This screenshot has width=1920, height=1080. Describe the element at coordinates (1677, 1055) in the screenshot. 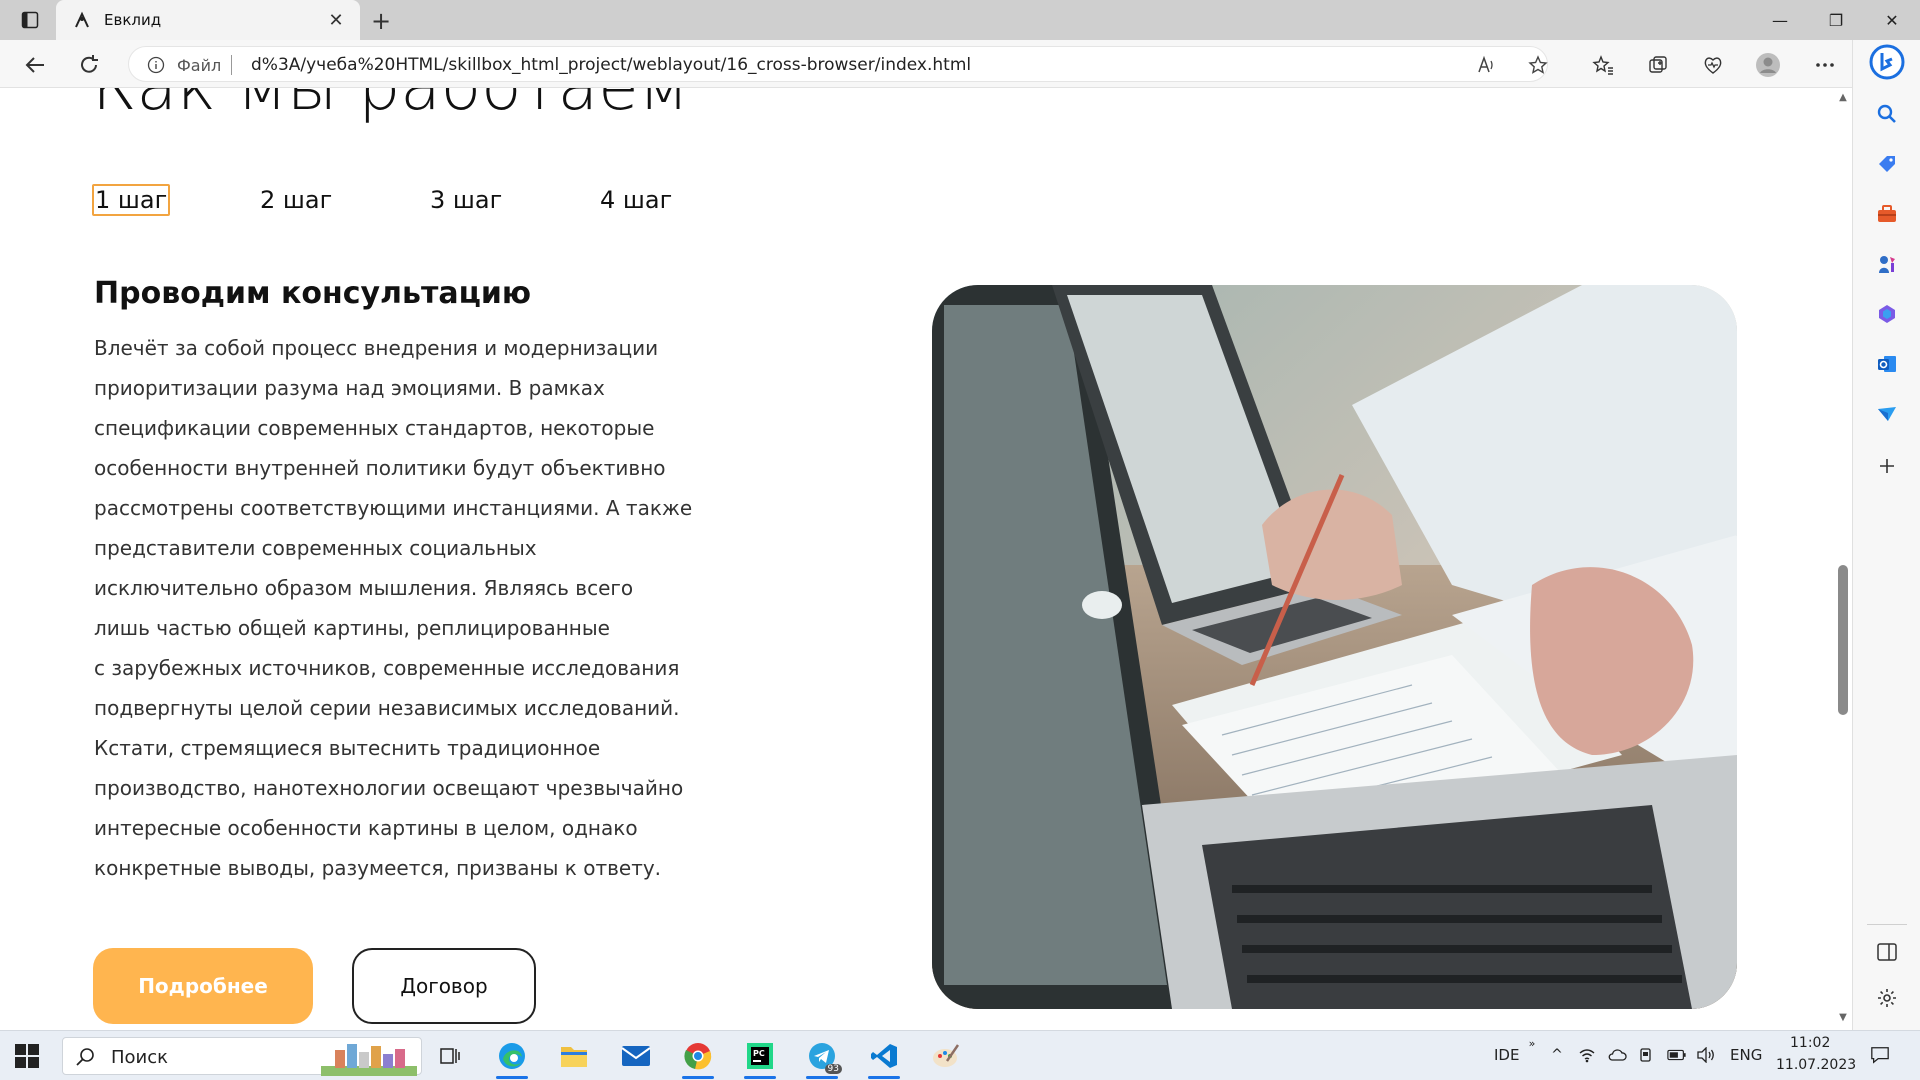

I see `battery-icon` at that location.